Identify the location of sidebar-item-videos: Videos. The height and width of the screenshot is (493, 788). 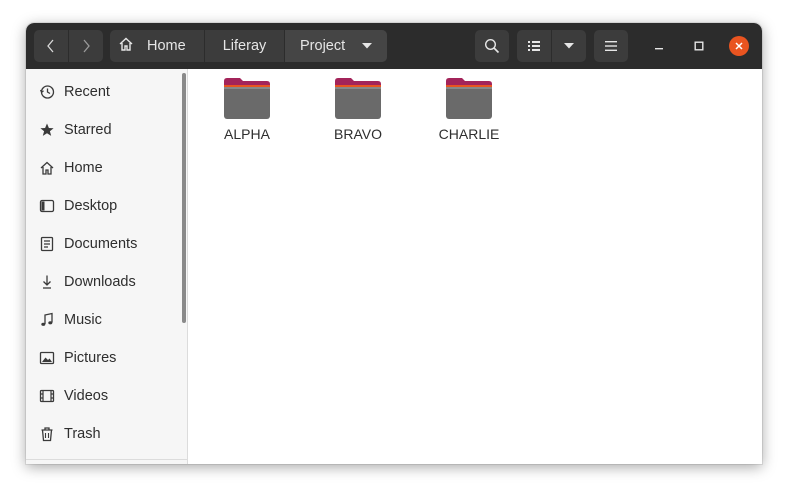
(103, 396).